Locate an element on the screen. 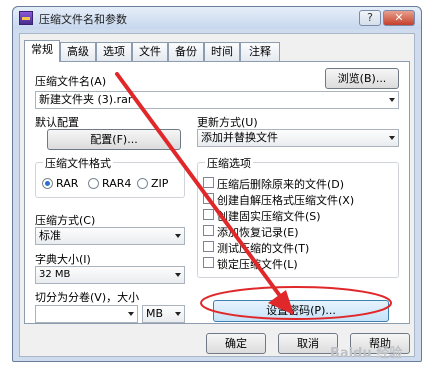 The width and height of the screenshot is (436, 371). create-solid-checkbox is located at coordinates (208, 214).